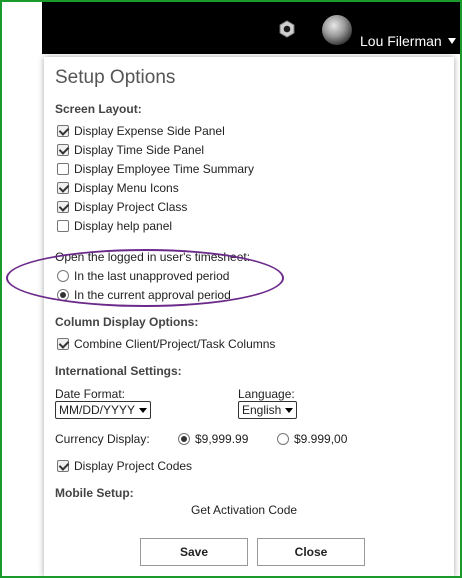 The height and width of the screenshot is (578, 462). I want to click on option-current-approval-period: In the current approval period, so click(144, 295).